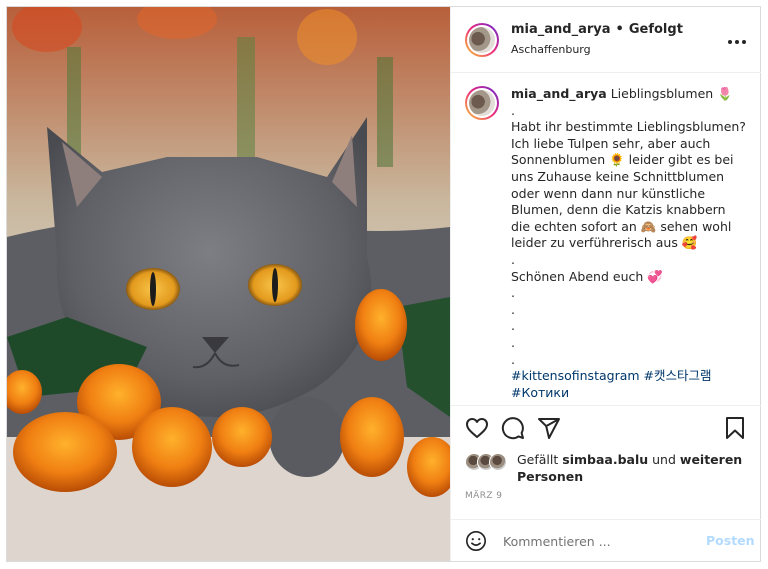  I want to click on comment-bar: Posten, so click(606, 540).